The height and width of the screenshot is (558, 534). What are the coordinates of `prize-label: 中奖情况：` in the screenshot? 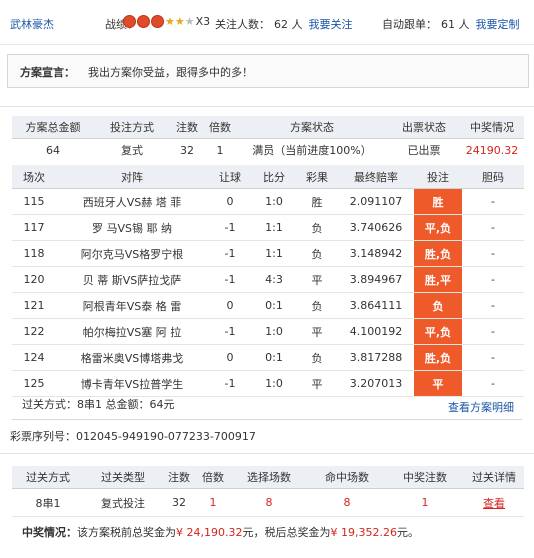 It's located at (49, 532).